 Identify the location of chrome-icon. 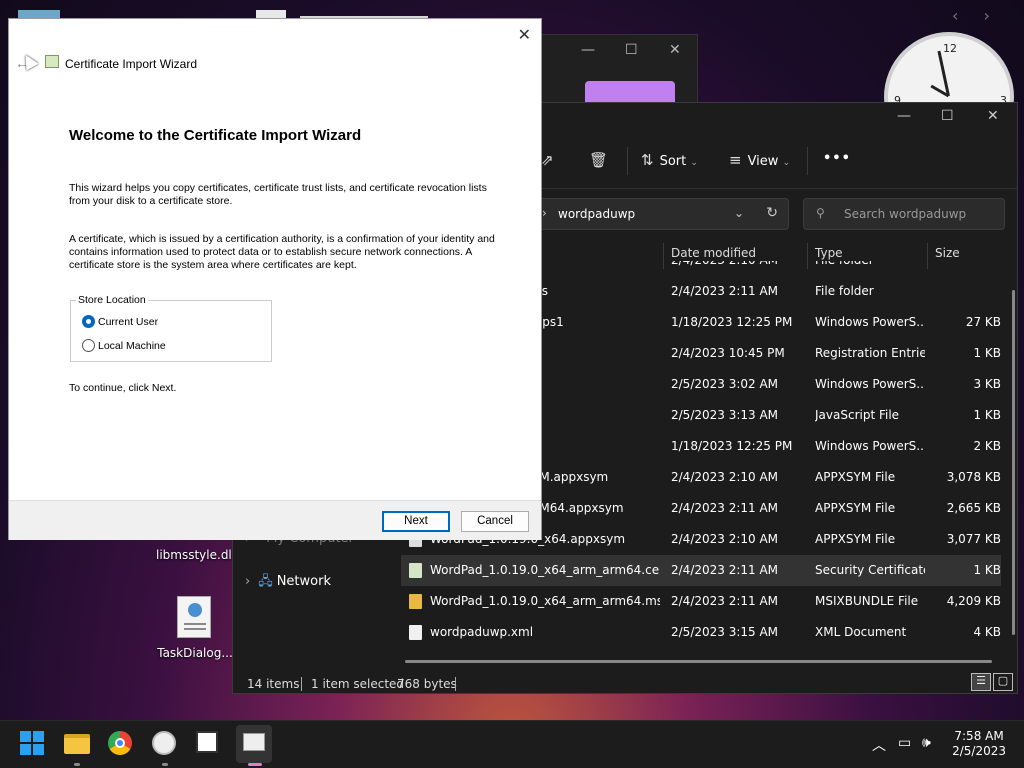
(120, 743).